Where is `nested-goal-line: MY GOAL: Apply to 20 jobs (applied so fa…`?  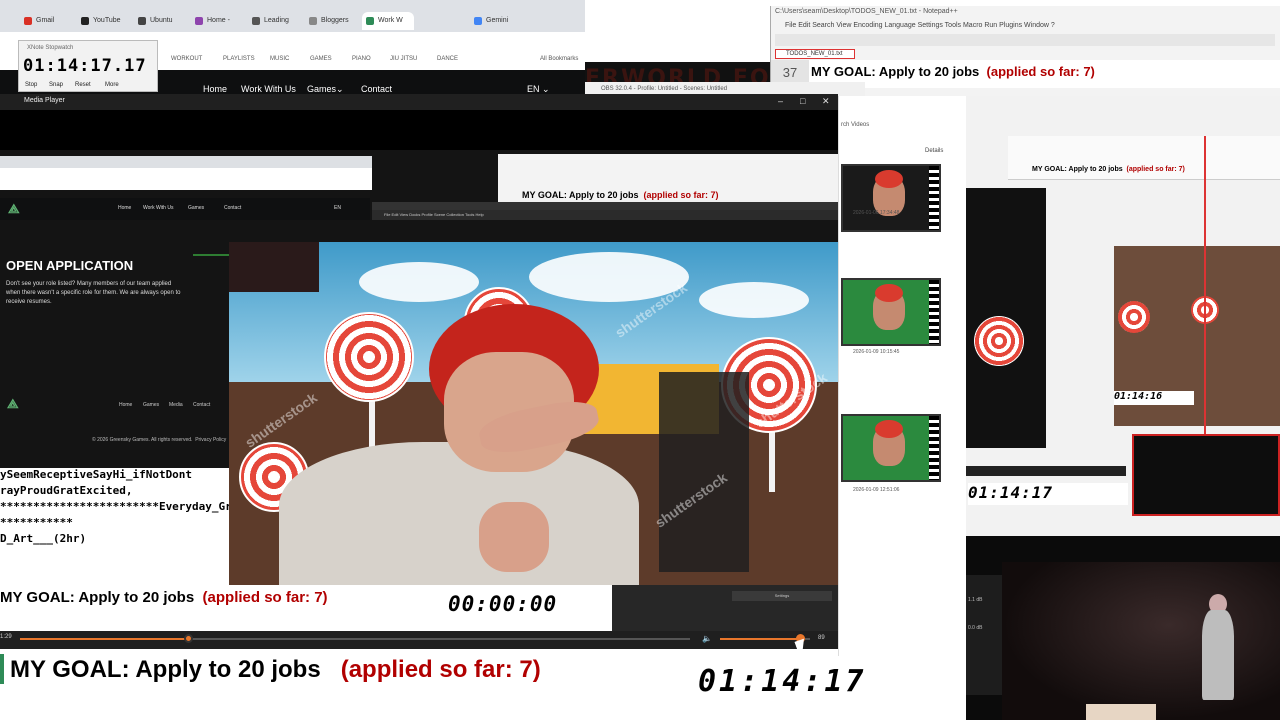
nested-goal-line: MY GOAL: Apply to 20 jobs (applied so fa… is located at coordinates (620, 195).